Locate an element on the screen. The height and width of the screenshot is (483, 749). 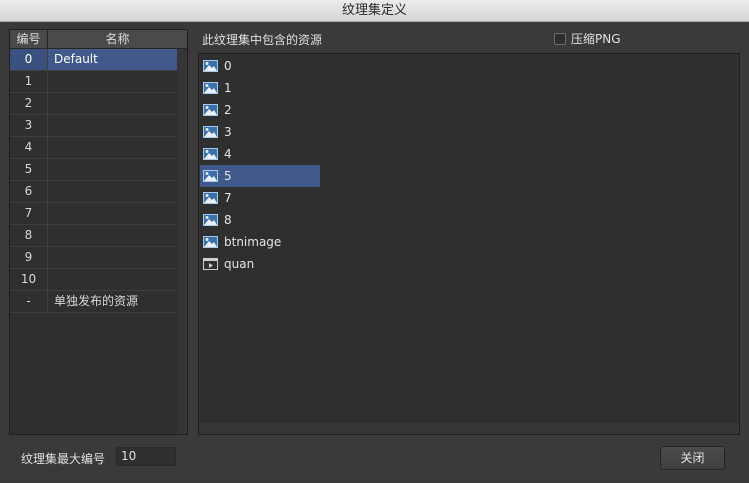
table-row: - 单独发布的资源 is located at coordinates (93, 302).